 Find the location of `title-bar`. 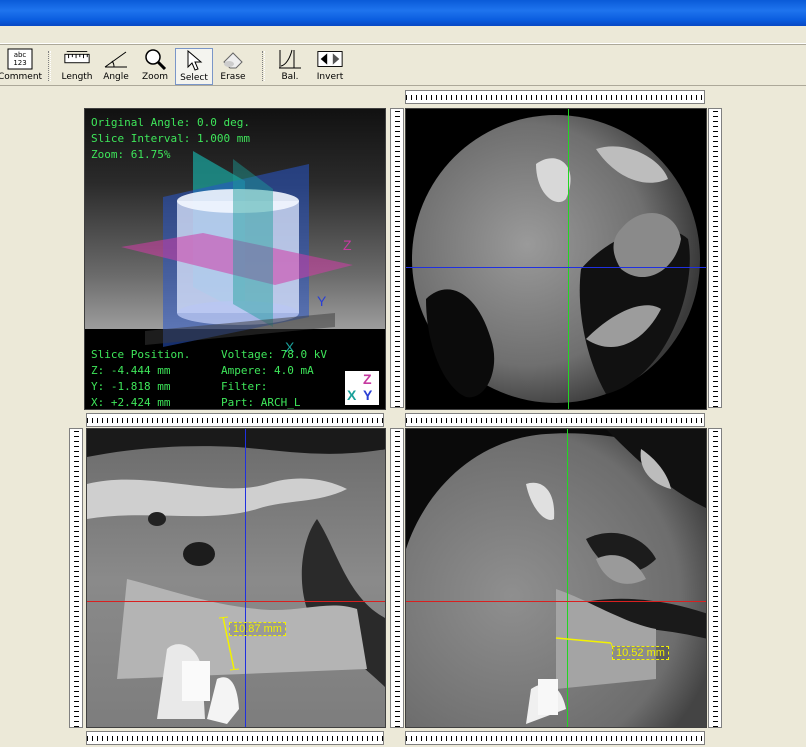

title-bar is located at coordinates (403, 13).